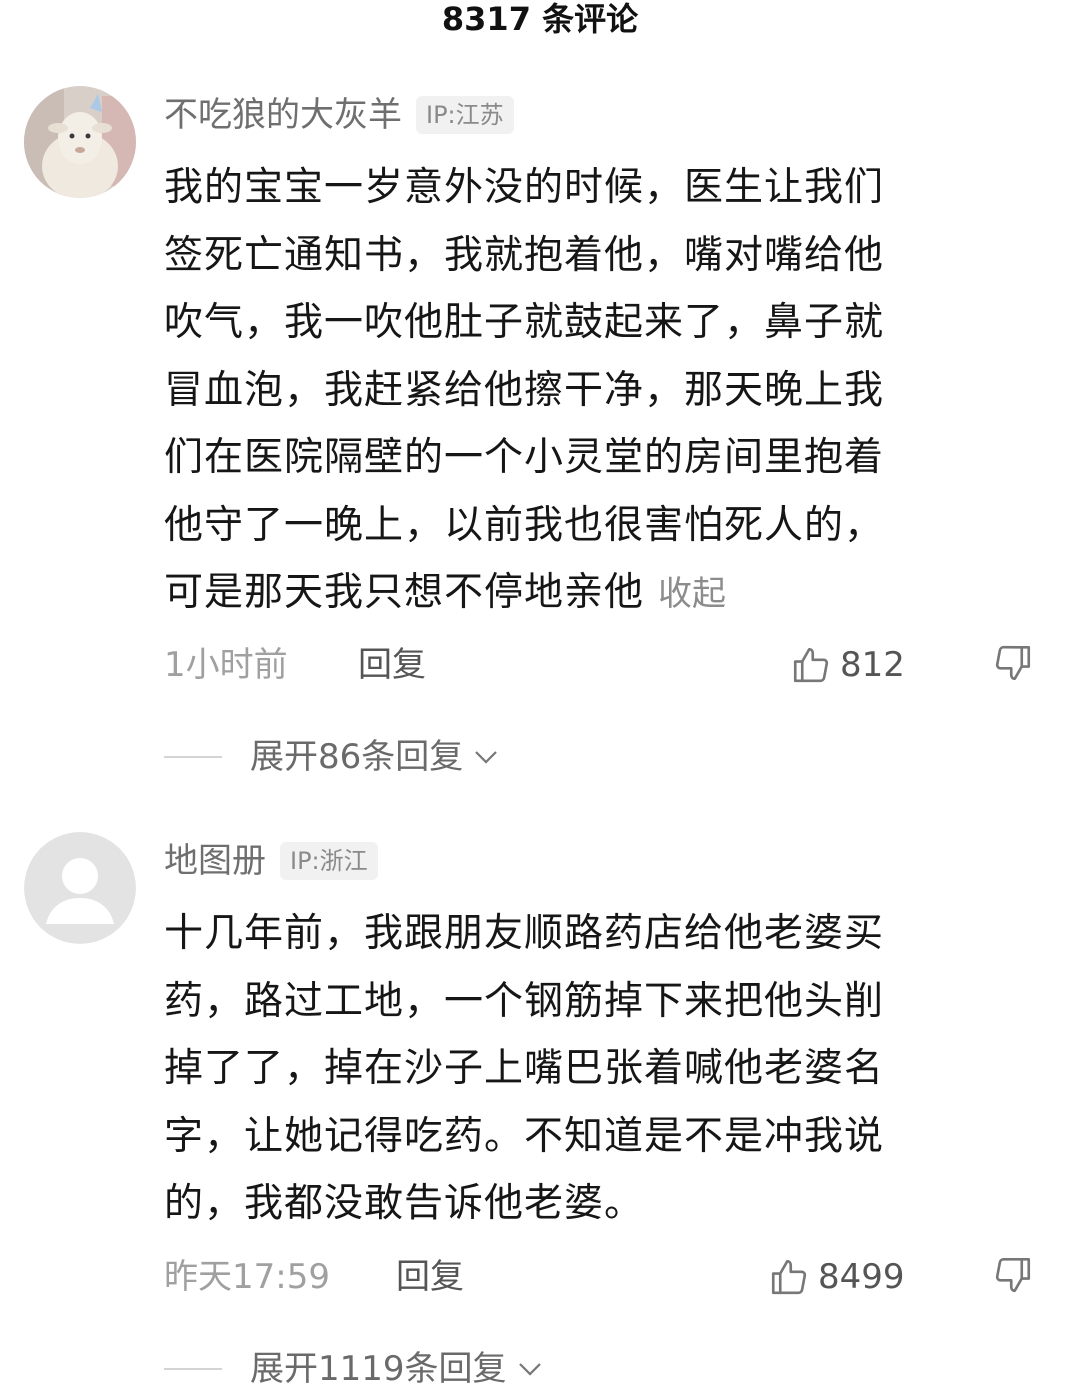  Describe the element at coordinates (524, 457) in the screenshot. I see `comment-line: 们在医院隔壁的一个小灵堂的房间里抱着` at that location.